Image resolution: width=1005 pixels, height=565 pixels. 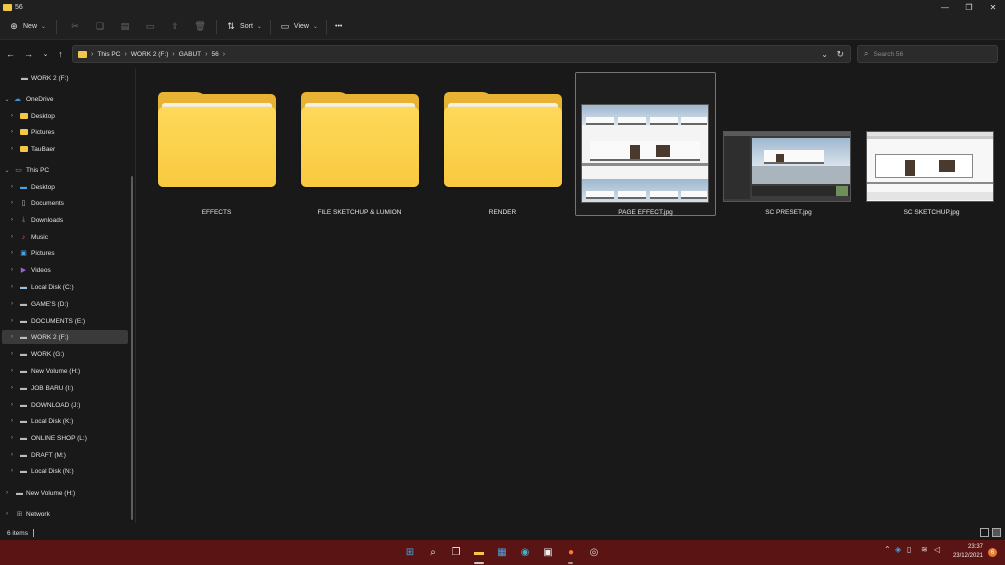 What do you see at coordinates (645, 144) in the screenshot?
I see `file-item-page-effect: PAGE EFFECT.jpg` at bounding box center [645, 144].